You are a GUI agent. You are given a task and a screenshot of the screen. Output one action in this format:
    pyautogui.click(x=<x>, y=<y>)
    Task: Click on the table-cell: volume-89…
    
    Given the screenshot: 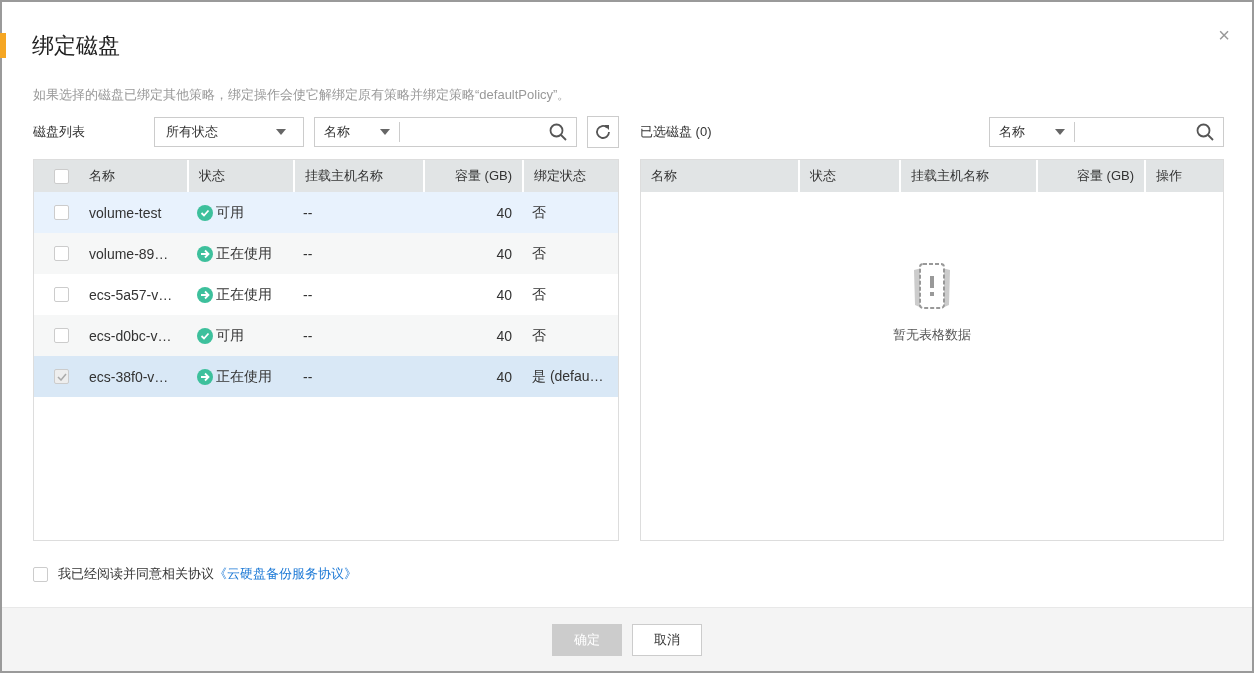 What is the action you would take?
    pyautogui.click(x=129, y=253)
    